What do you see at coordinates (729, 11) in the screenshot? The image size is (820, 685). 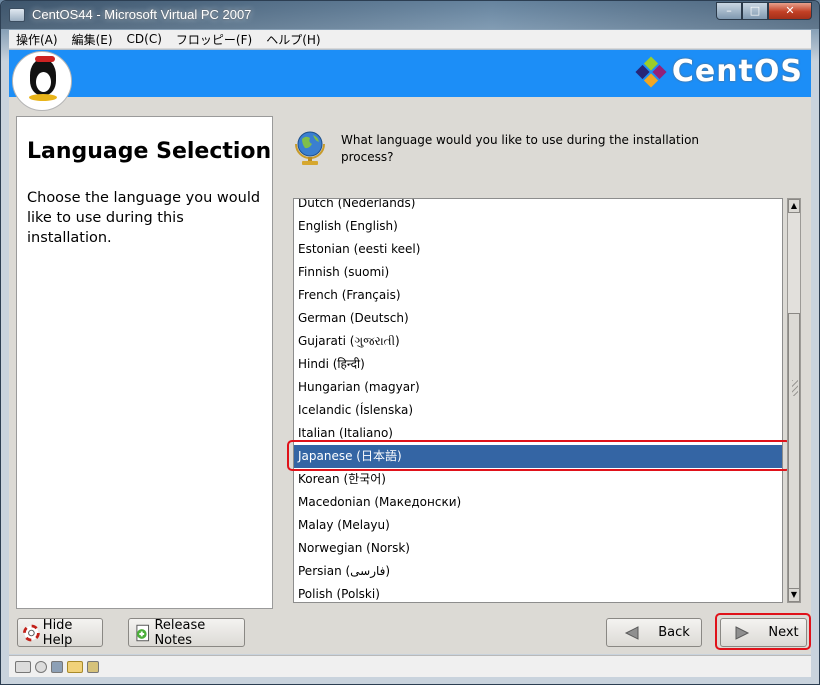 I see `minimize-button: –` at bounding box center [729, 11].